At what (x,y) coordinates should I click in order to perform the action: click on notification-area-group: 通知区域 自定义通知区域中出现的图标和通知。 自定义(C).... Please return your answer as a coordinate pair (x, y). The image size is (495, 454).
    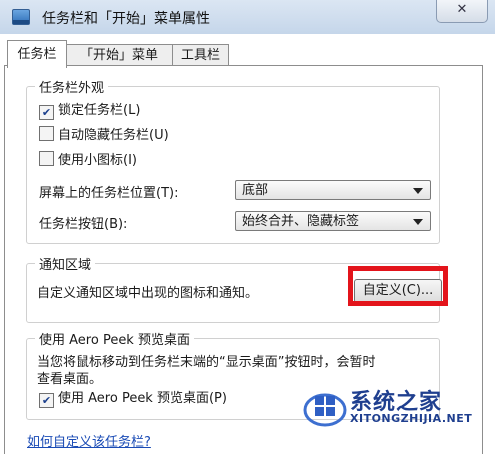
    Looking at the image, I should click on (237, 288).